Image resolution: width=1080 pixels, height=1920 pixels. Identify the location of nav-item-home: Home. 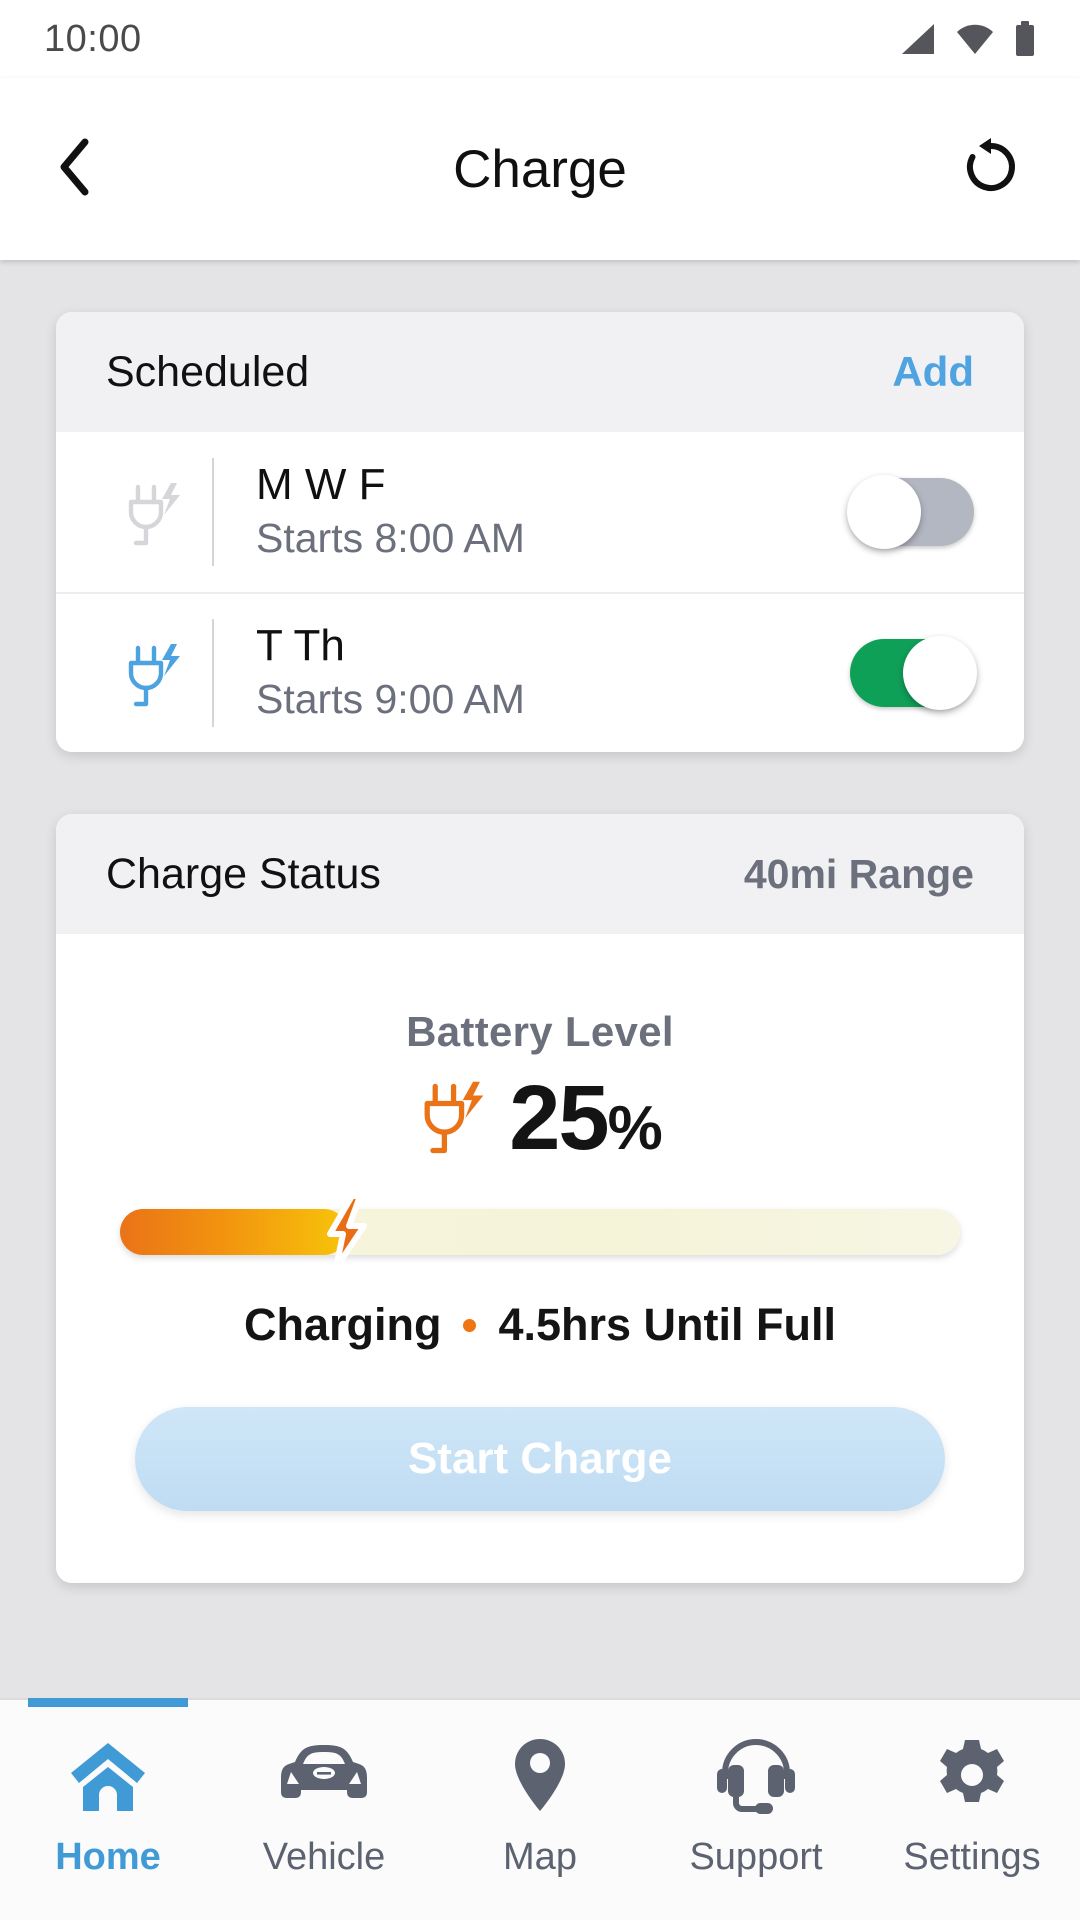
(108, 1809).